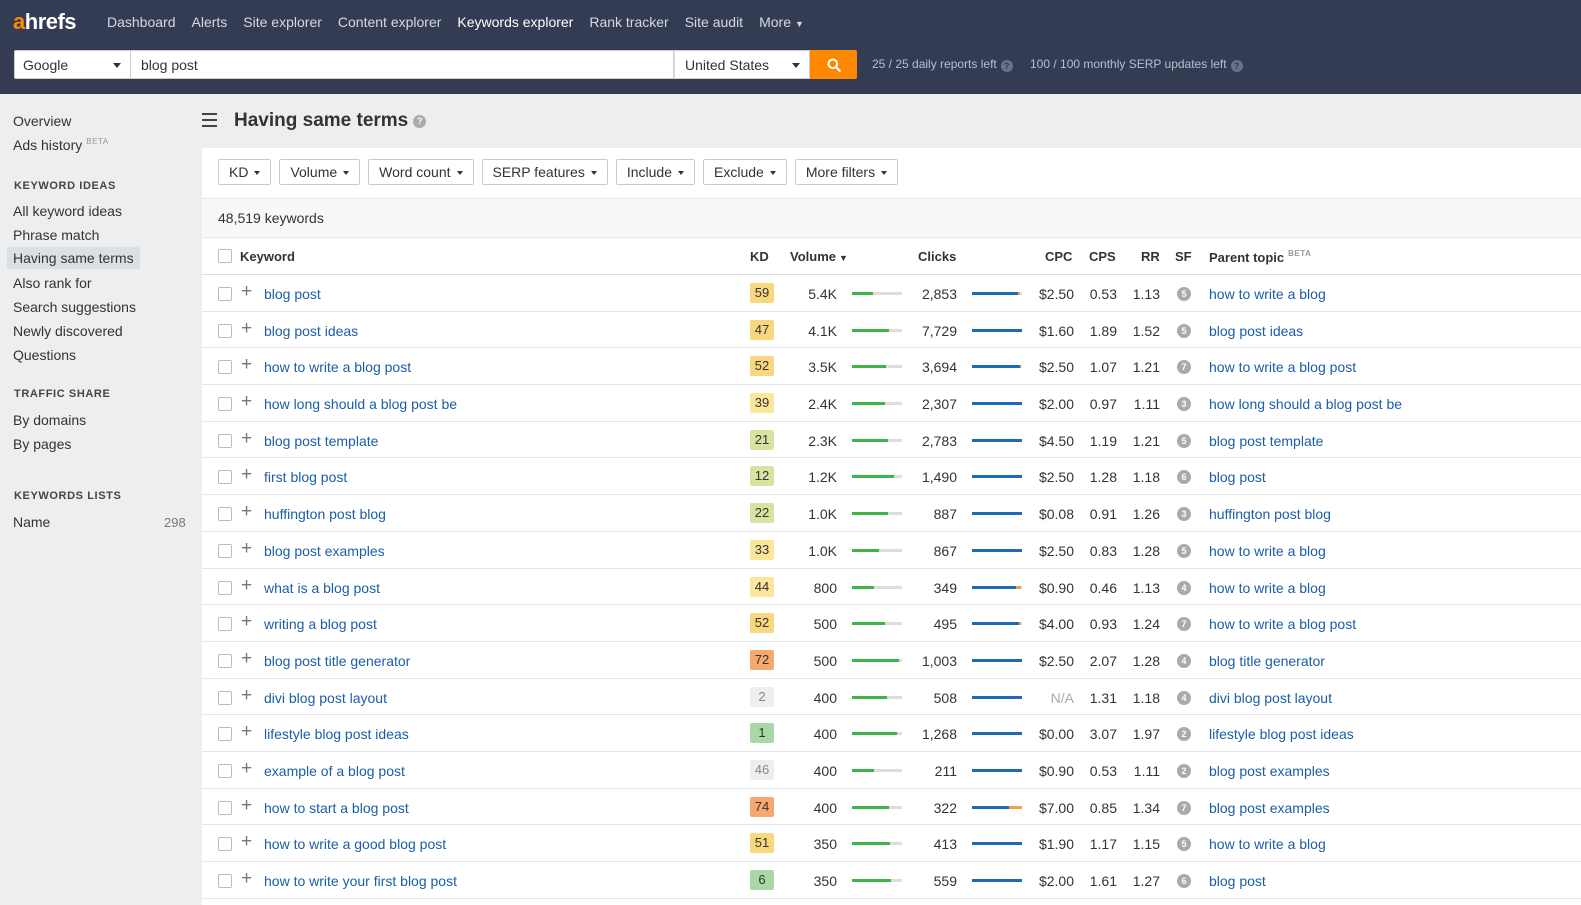 The width and height of the screenshot is (1581, 905). What do you see at coordinates (52, 283) in the screenshot?
I see `sidebar-item-also-rank-for: Also rank for` at bounding box center [52, 283].